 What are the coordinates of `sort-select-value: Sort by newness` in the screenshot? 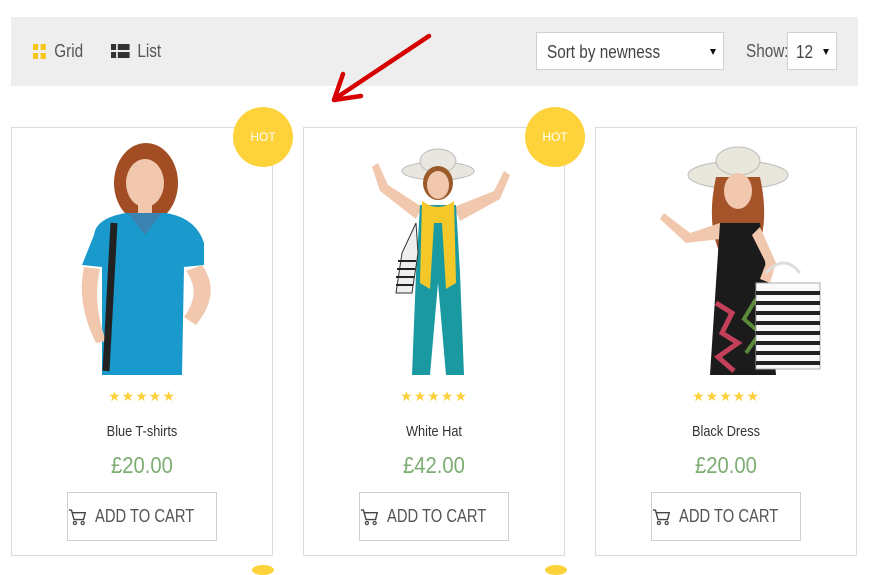 It's located at (604, 52).